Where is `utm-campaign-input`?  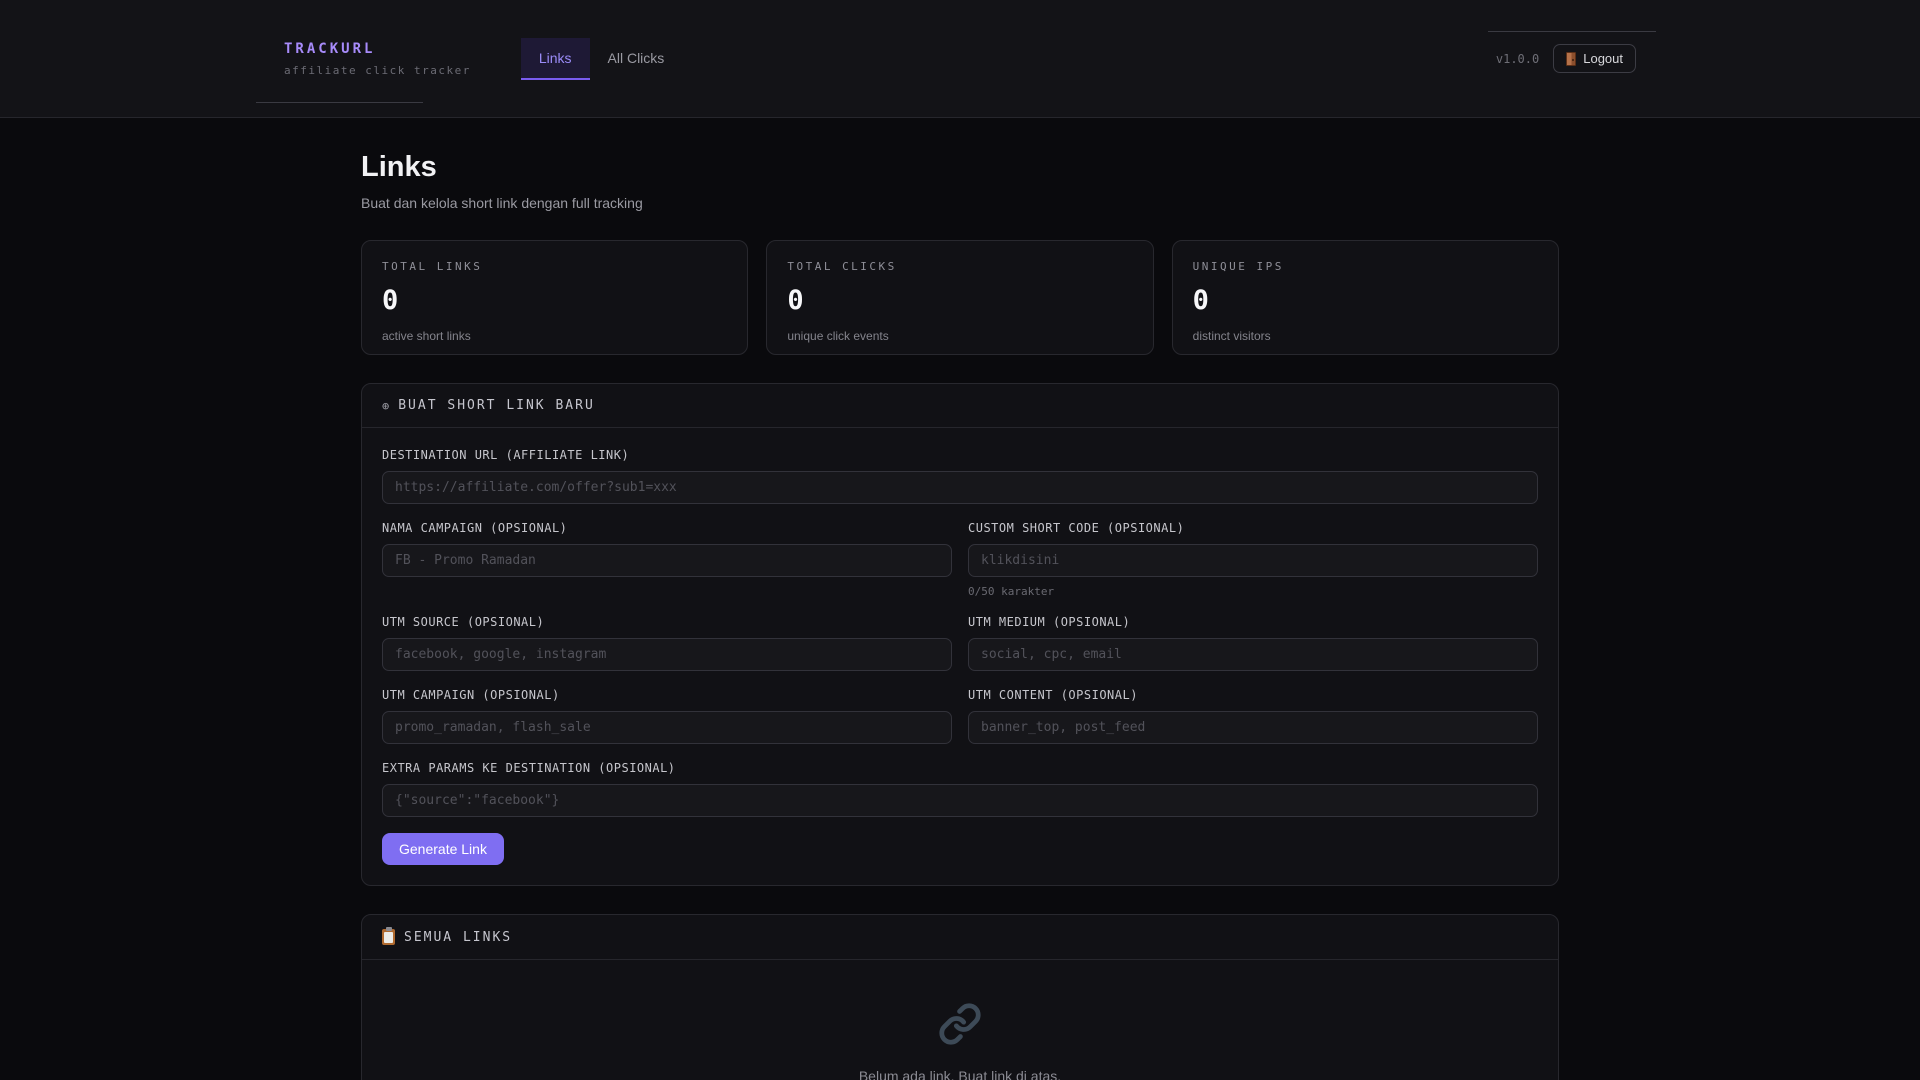
utm-campaign-input is located at coordinates (667, 727).